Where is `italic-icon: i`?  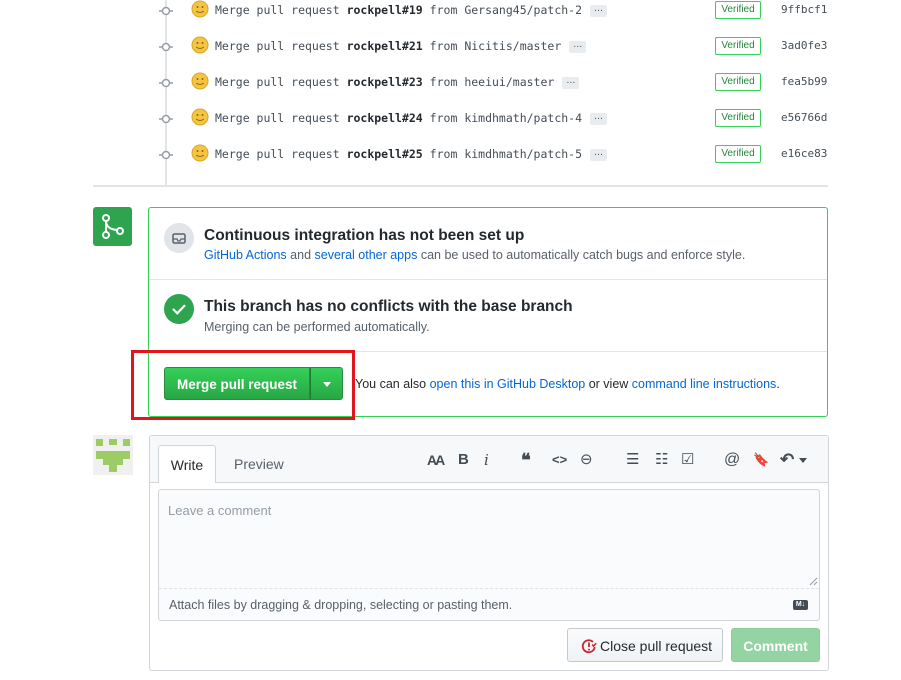
italic-icon: i is located at coordinates (486, 460).